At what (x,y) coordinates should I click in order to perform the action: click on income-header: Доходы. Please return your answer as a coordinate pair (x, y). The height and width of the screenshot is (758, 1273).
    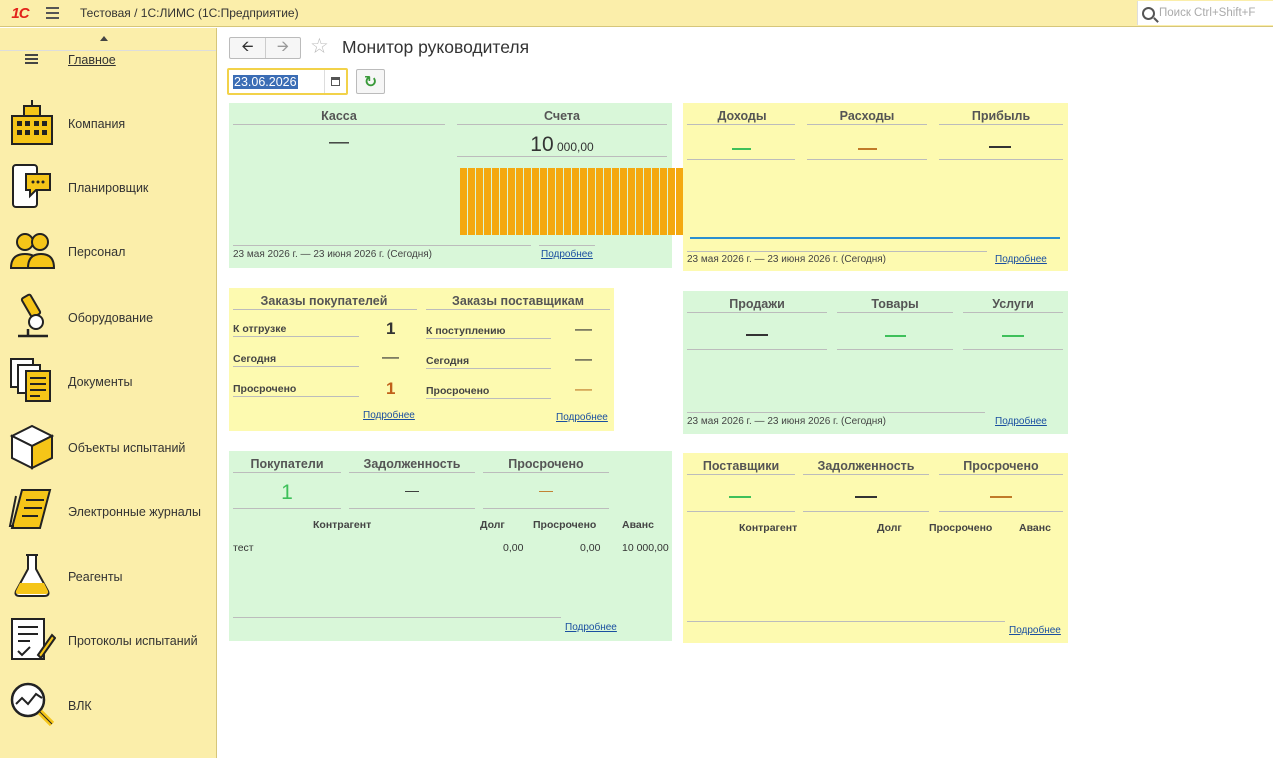
    Looking at the image, I should click on (742, 116).